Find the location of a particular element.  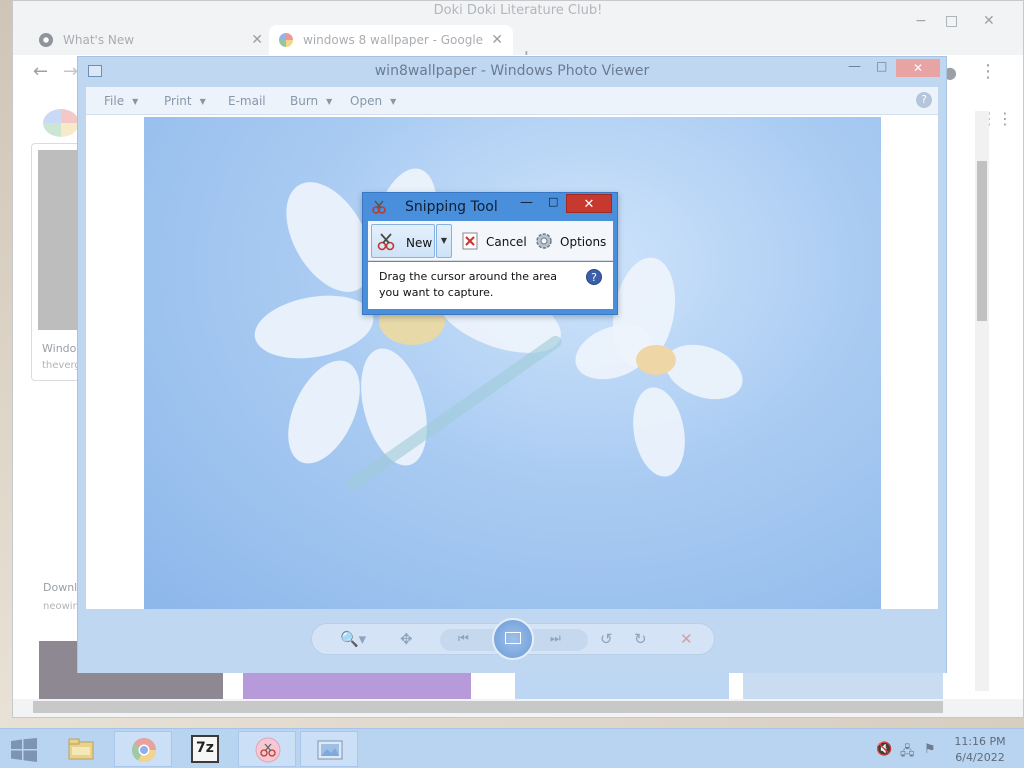

image-result-source: theverg is located at coordinates (61, 365).